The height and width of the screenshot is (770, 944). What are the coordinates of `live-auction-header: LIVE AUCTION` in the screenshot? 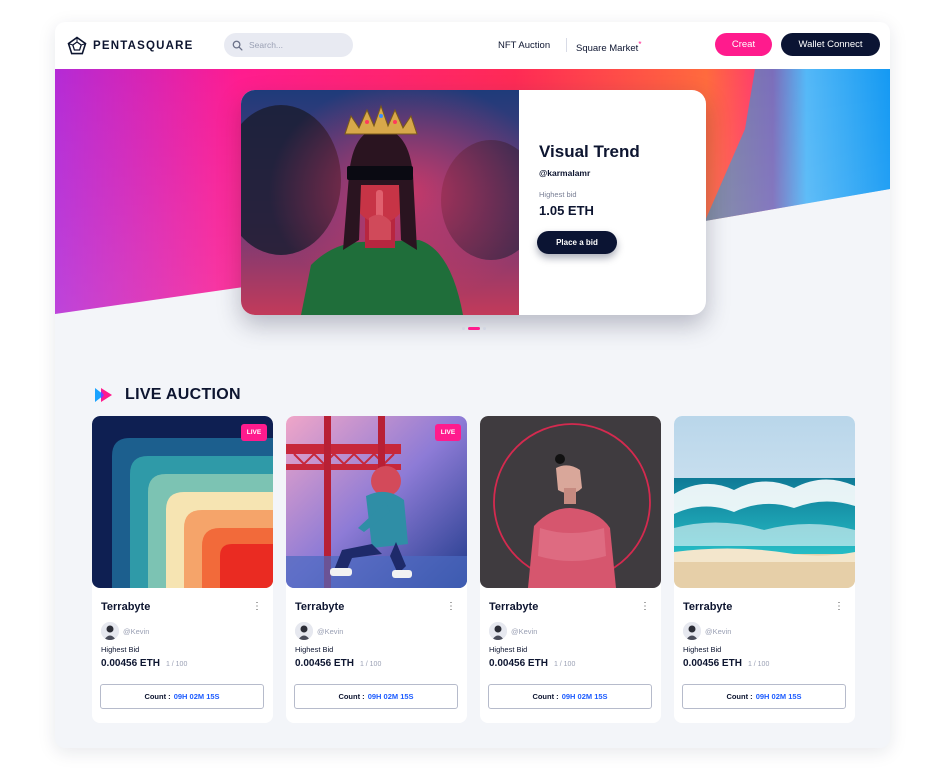 It's located at (167, 395).